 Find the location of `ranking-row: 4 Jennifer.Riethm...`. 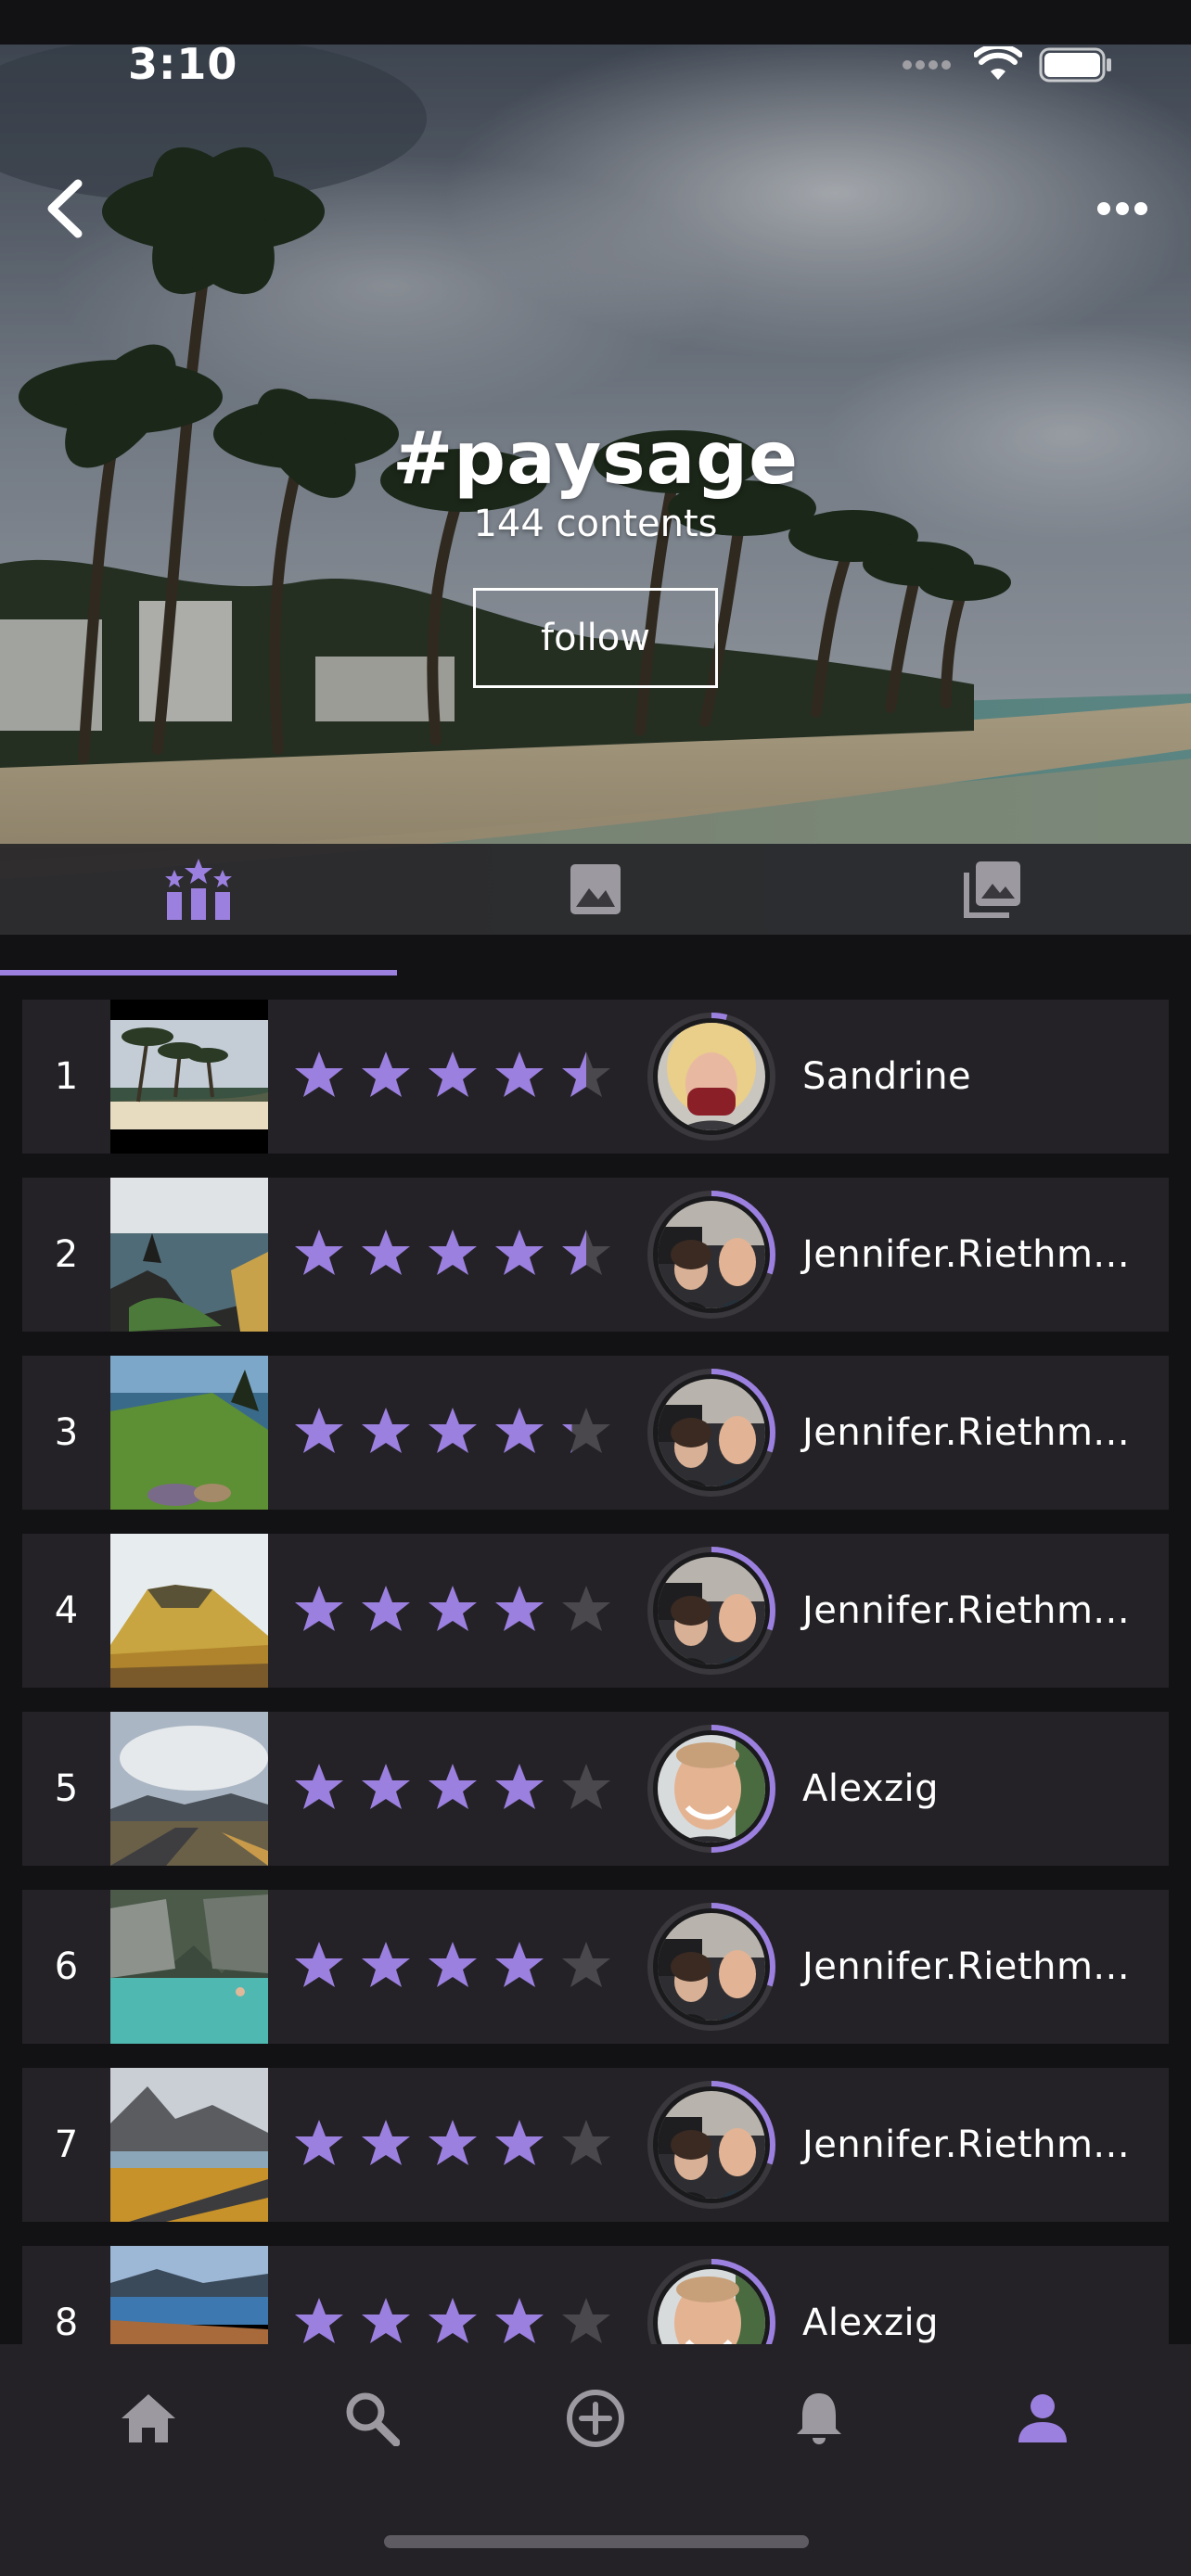

ranking-row: 4 Jennifer.Riethm... is located at coordinates (595, 1611).